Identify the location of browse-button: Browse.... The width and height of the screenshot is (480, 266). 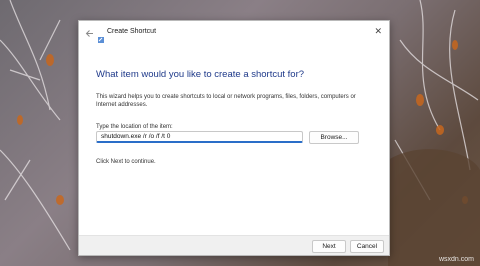
(334, 137).